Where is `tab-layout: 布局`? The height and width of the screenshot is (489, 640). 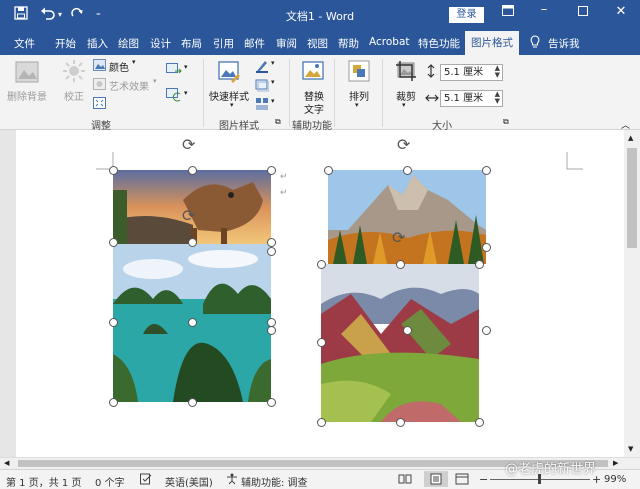 tab-layout: 布局 is located at coordinates (191, 43).